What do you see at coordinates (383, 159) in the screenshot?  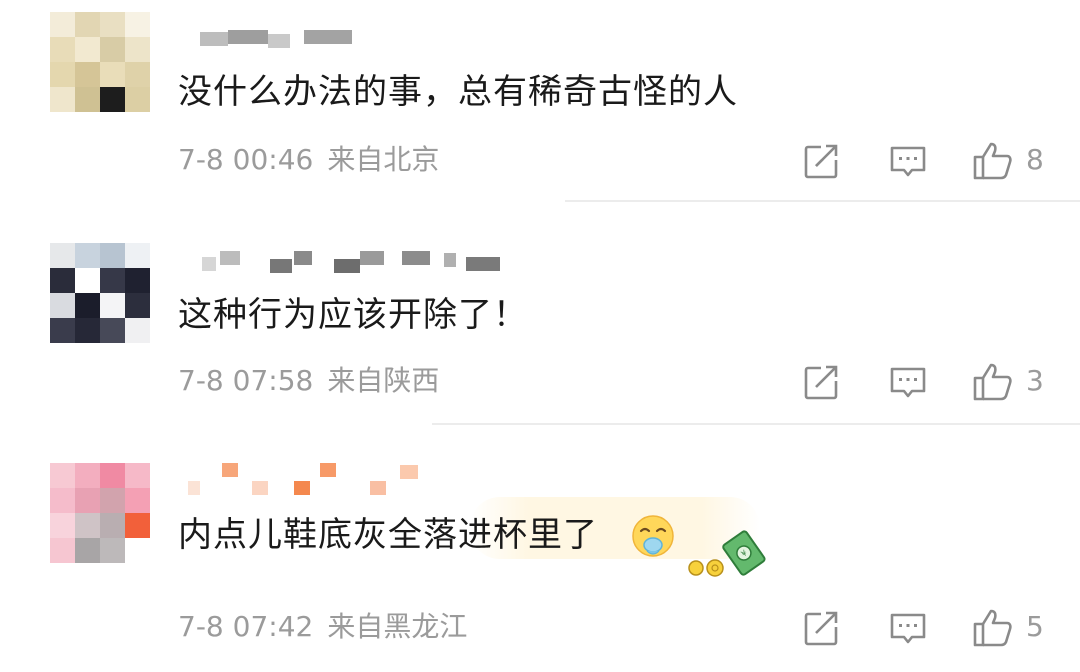 I see `comment-location: 来自北京` at bounding box center [383, 159].